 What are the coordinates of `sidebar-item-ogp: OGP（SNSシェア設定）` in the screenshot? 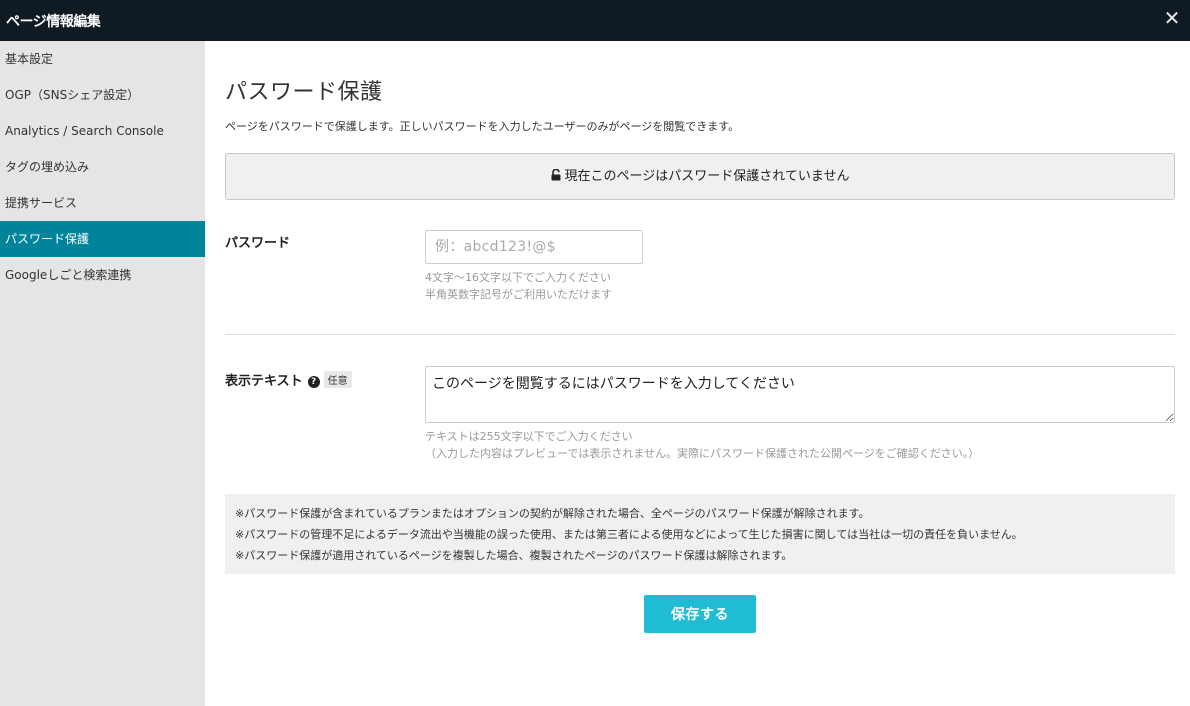 It's located at (102, 95).